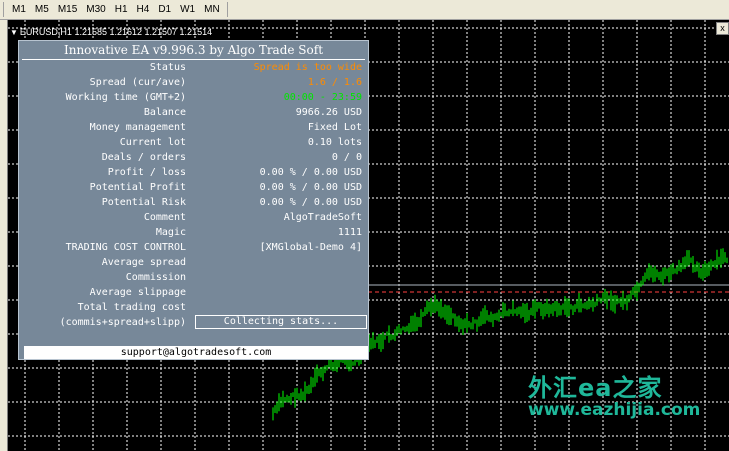  What do you see at coordinates (125, 97) in the screenshot?
I see `ea-row-label: Working time (GMT+2)` at bounding box center [125, 97].